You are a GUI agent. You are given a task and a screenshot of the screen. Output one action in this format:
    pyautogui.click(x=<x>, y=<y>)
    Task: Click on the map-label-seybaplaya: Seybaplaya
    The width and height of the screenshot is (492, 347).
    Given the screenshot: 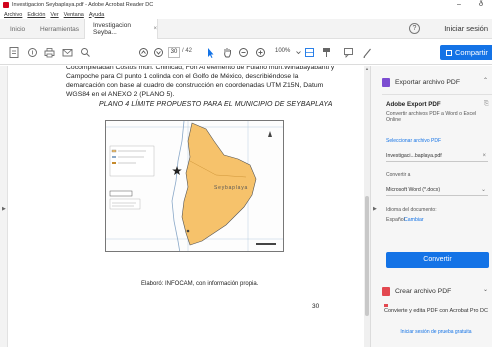 What is the action you would take?
    pyautogui.click(x=231, y=188)
    